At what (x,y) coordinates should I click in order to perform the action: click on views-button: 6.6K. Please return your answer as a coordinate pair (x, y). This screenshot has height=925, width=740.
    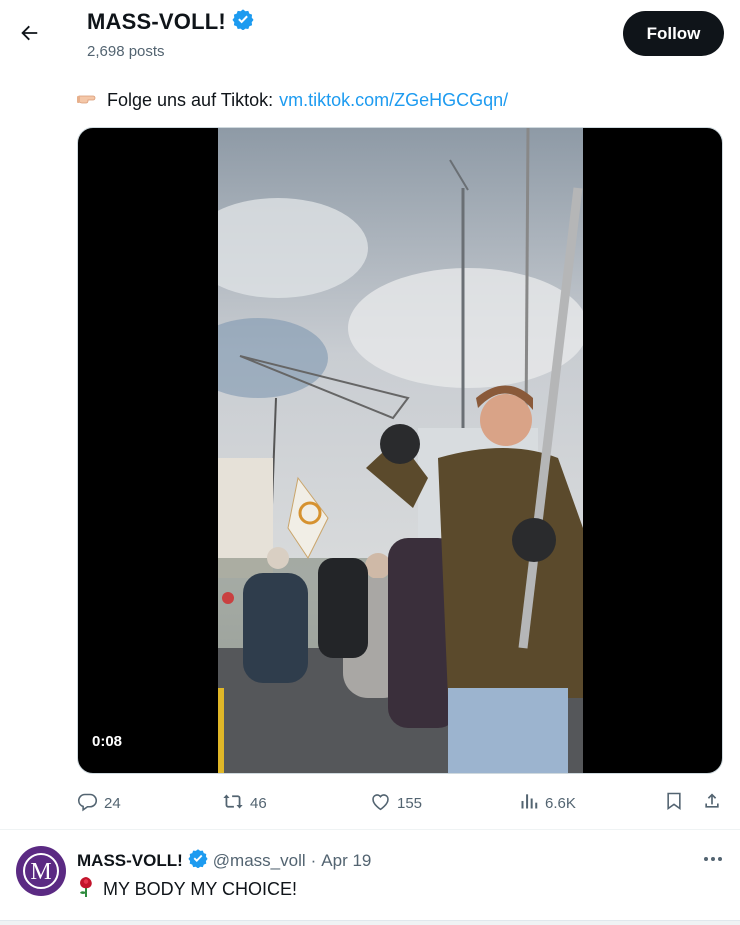
    Looking at the image, I should click on (547, 803).